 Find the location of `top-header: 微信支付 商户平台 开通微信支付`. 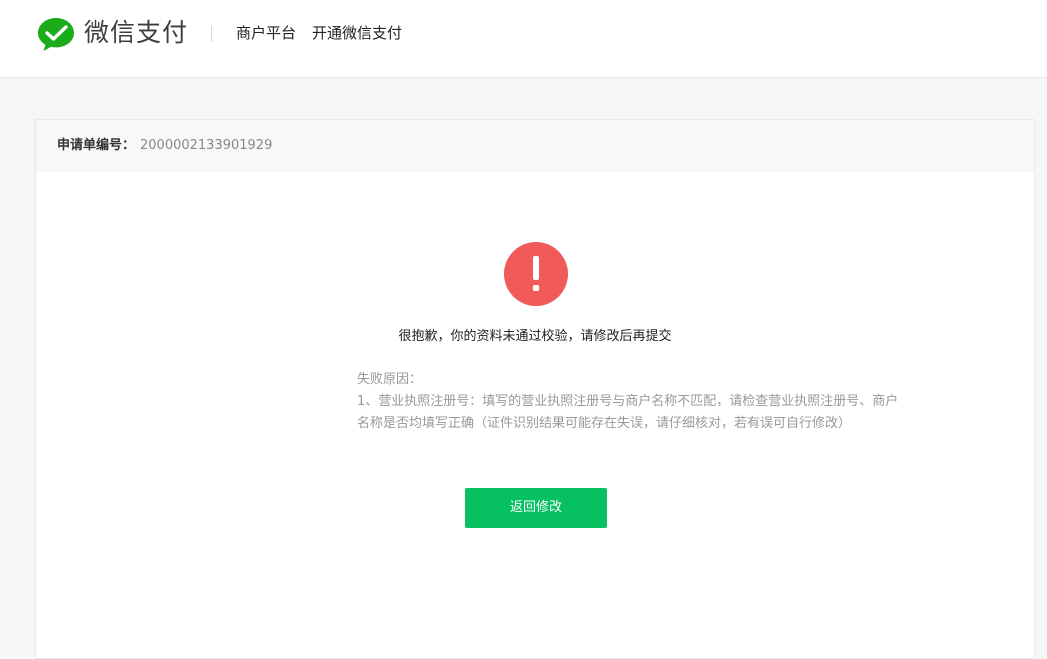

top-header: 微信支付 商户平台 开通微信支付 is located at coordinates (523, 39).